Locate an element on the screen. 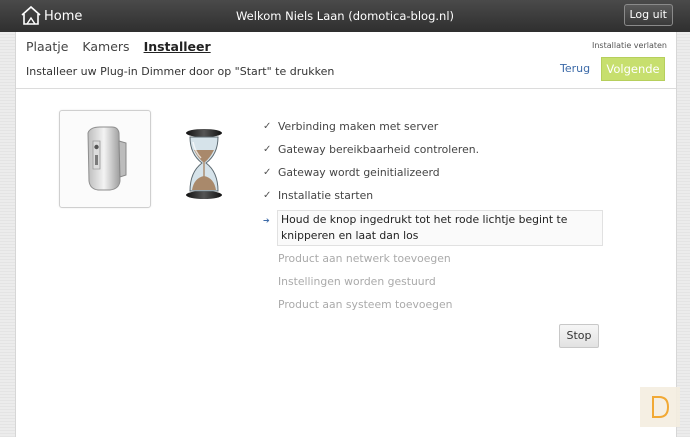 The height and width of the screenshot is (437, 690). step-text: Verbinding maken met server is located at coordinates (358, 126).